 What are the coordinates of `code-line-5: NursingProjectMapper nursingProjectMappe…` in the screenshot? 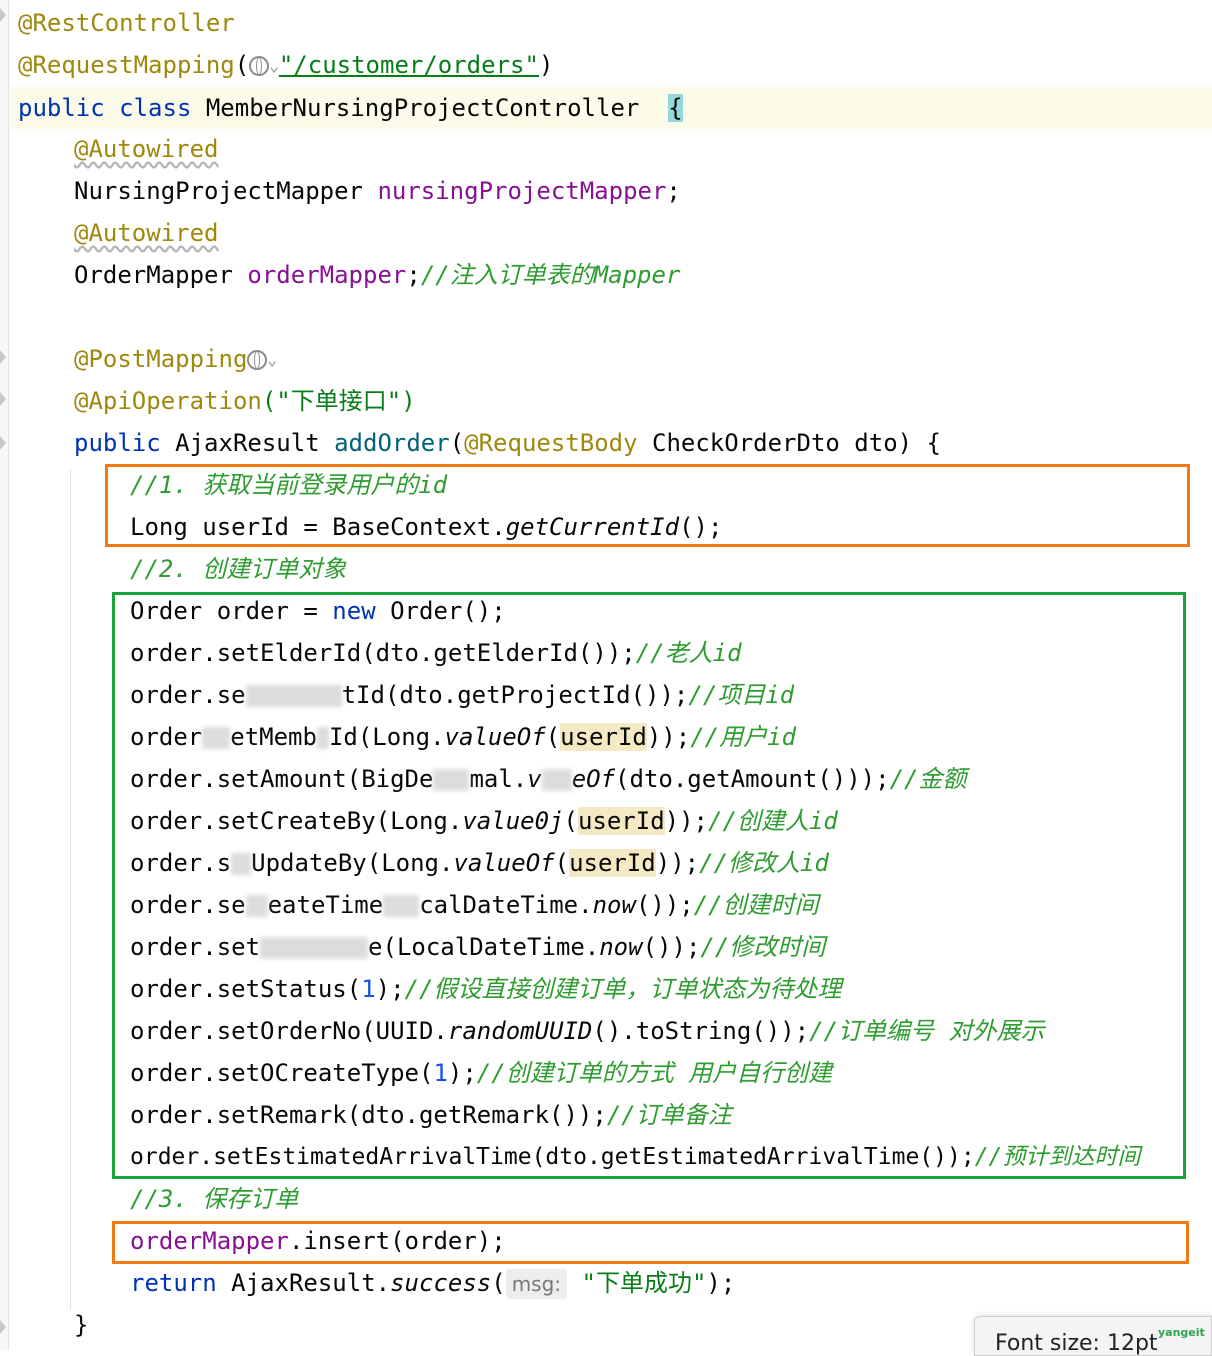 It's located at (377, 191).